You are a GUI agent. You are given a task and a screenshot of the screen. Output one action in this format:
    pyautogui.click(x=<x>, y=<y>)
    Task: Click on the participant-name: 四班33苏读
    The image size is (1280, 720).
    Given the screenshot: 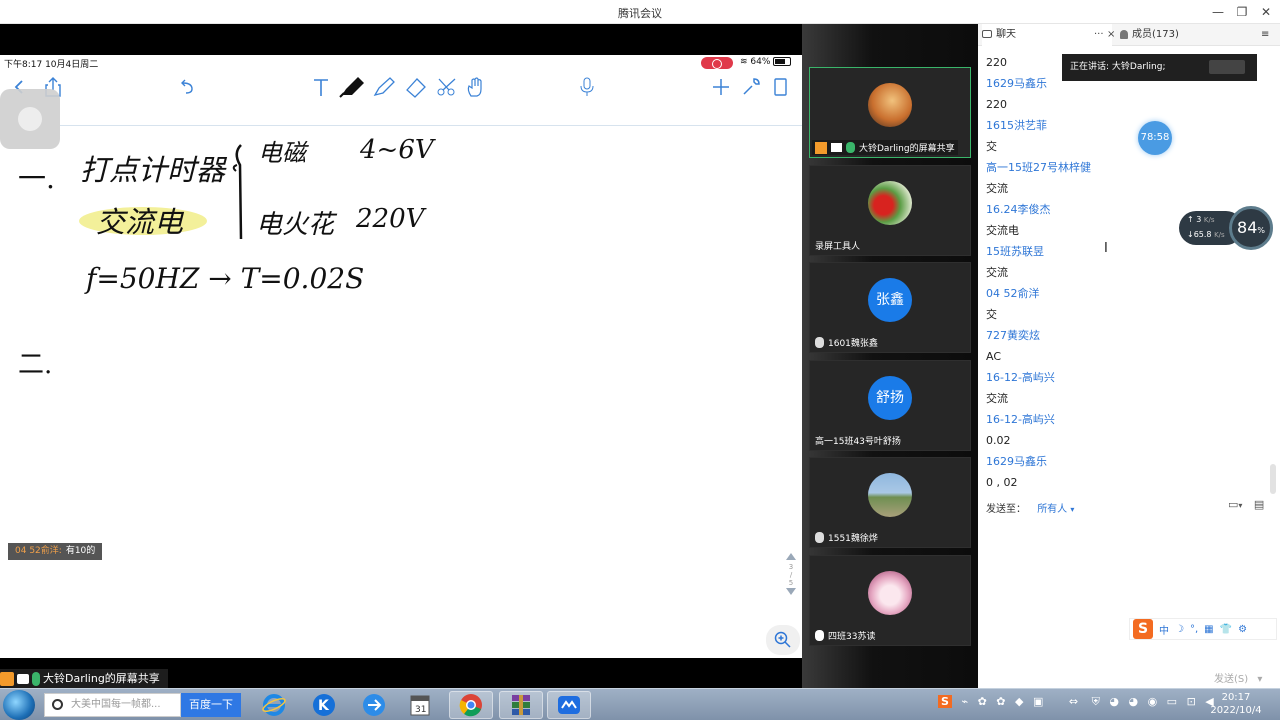 What is the action you would take?
    pyautogui.click(x=852, y=637)
    